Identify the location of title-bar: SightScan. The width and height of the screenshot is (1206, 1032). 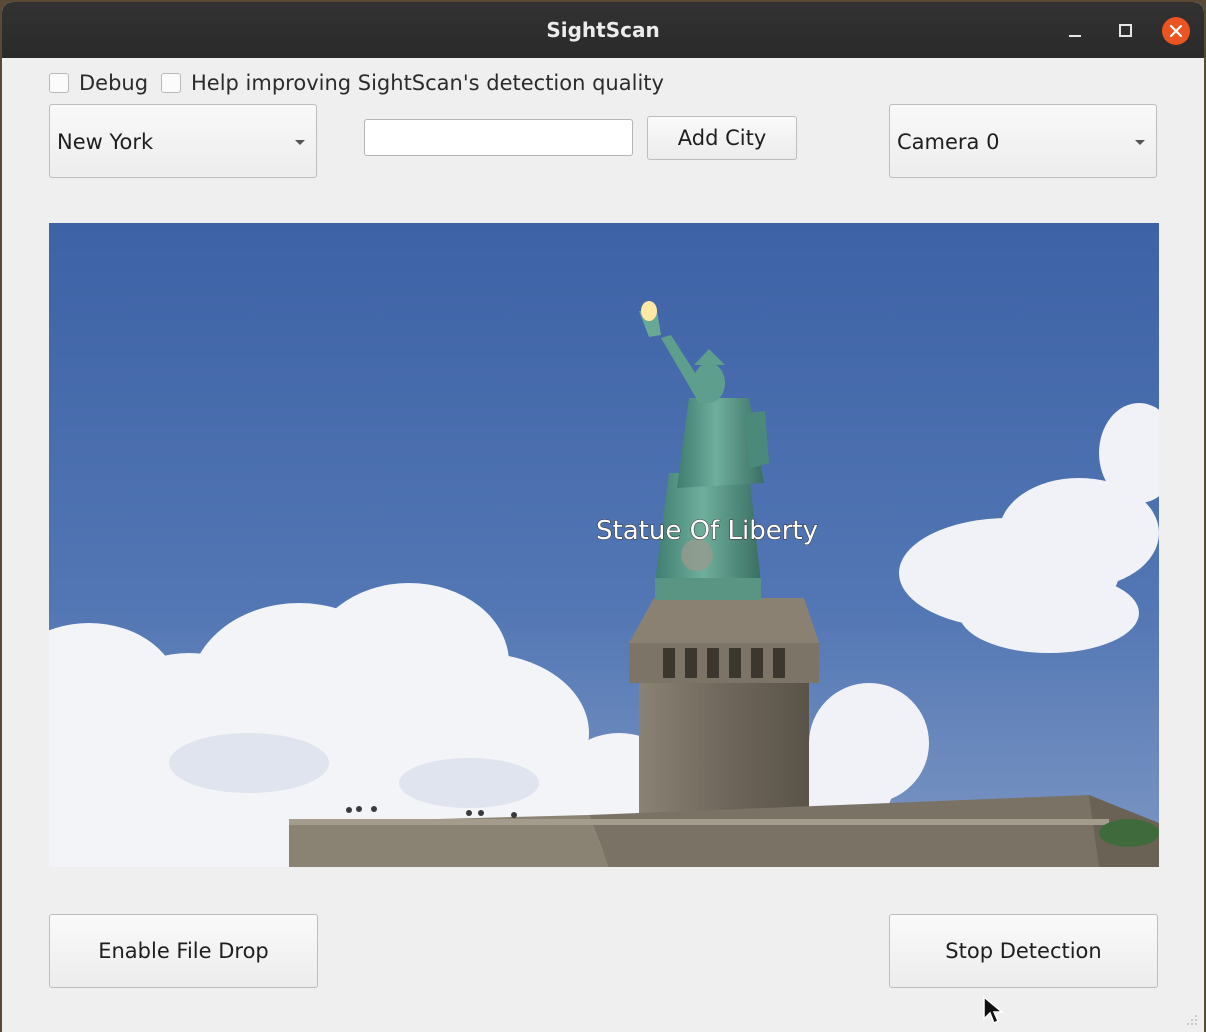
(603, 30).